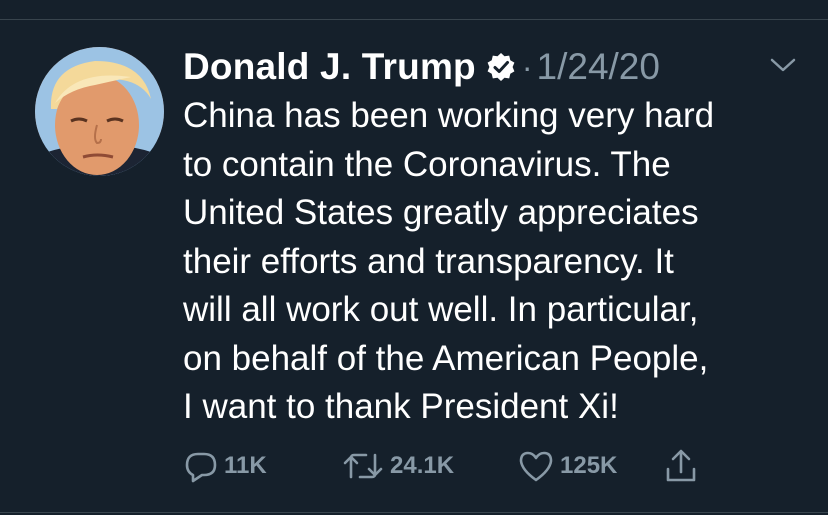 This screenshot has width=828, height=515. Describe the element at coordinates (414, 512) in the screenshot. I see `bottom-divider` at that location.